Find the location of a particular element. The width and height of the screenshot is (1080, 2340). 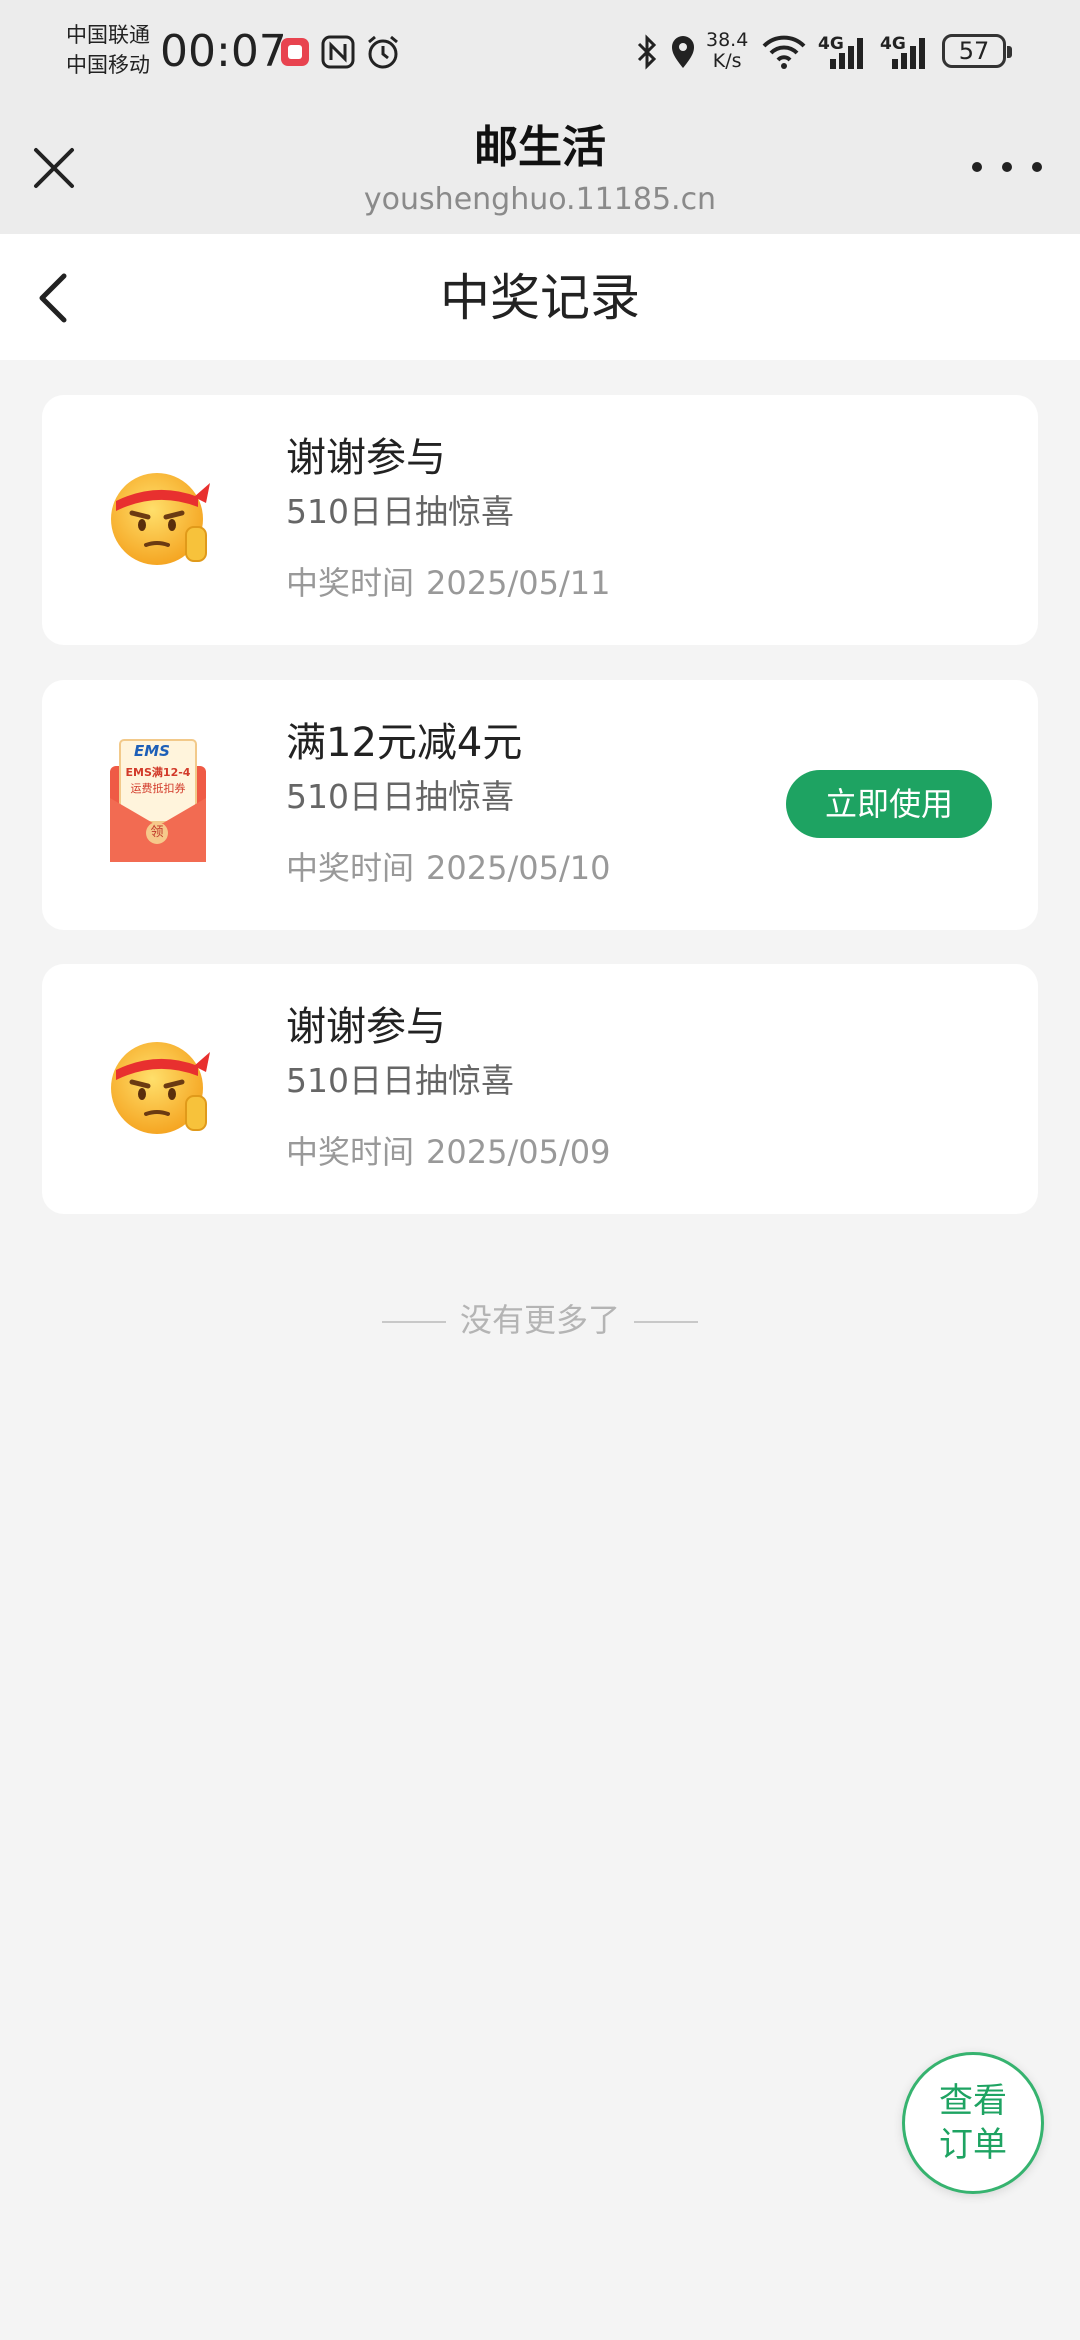

status-time: 00:07 is located at coordinates (223, 51).